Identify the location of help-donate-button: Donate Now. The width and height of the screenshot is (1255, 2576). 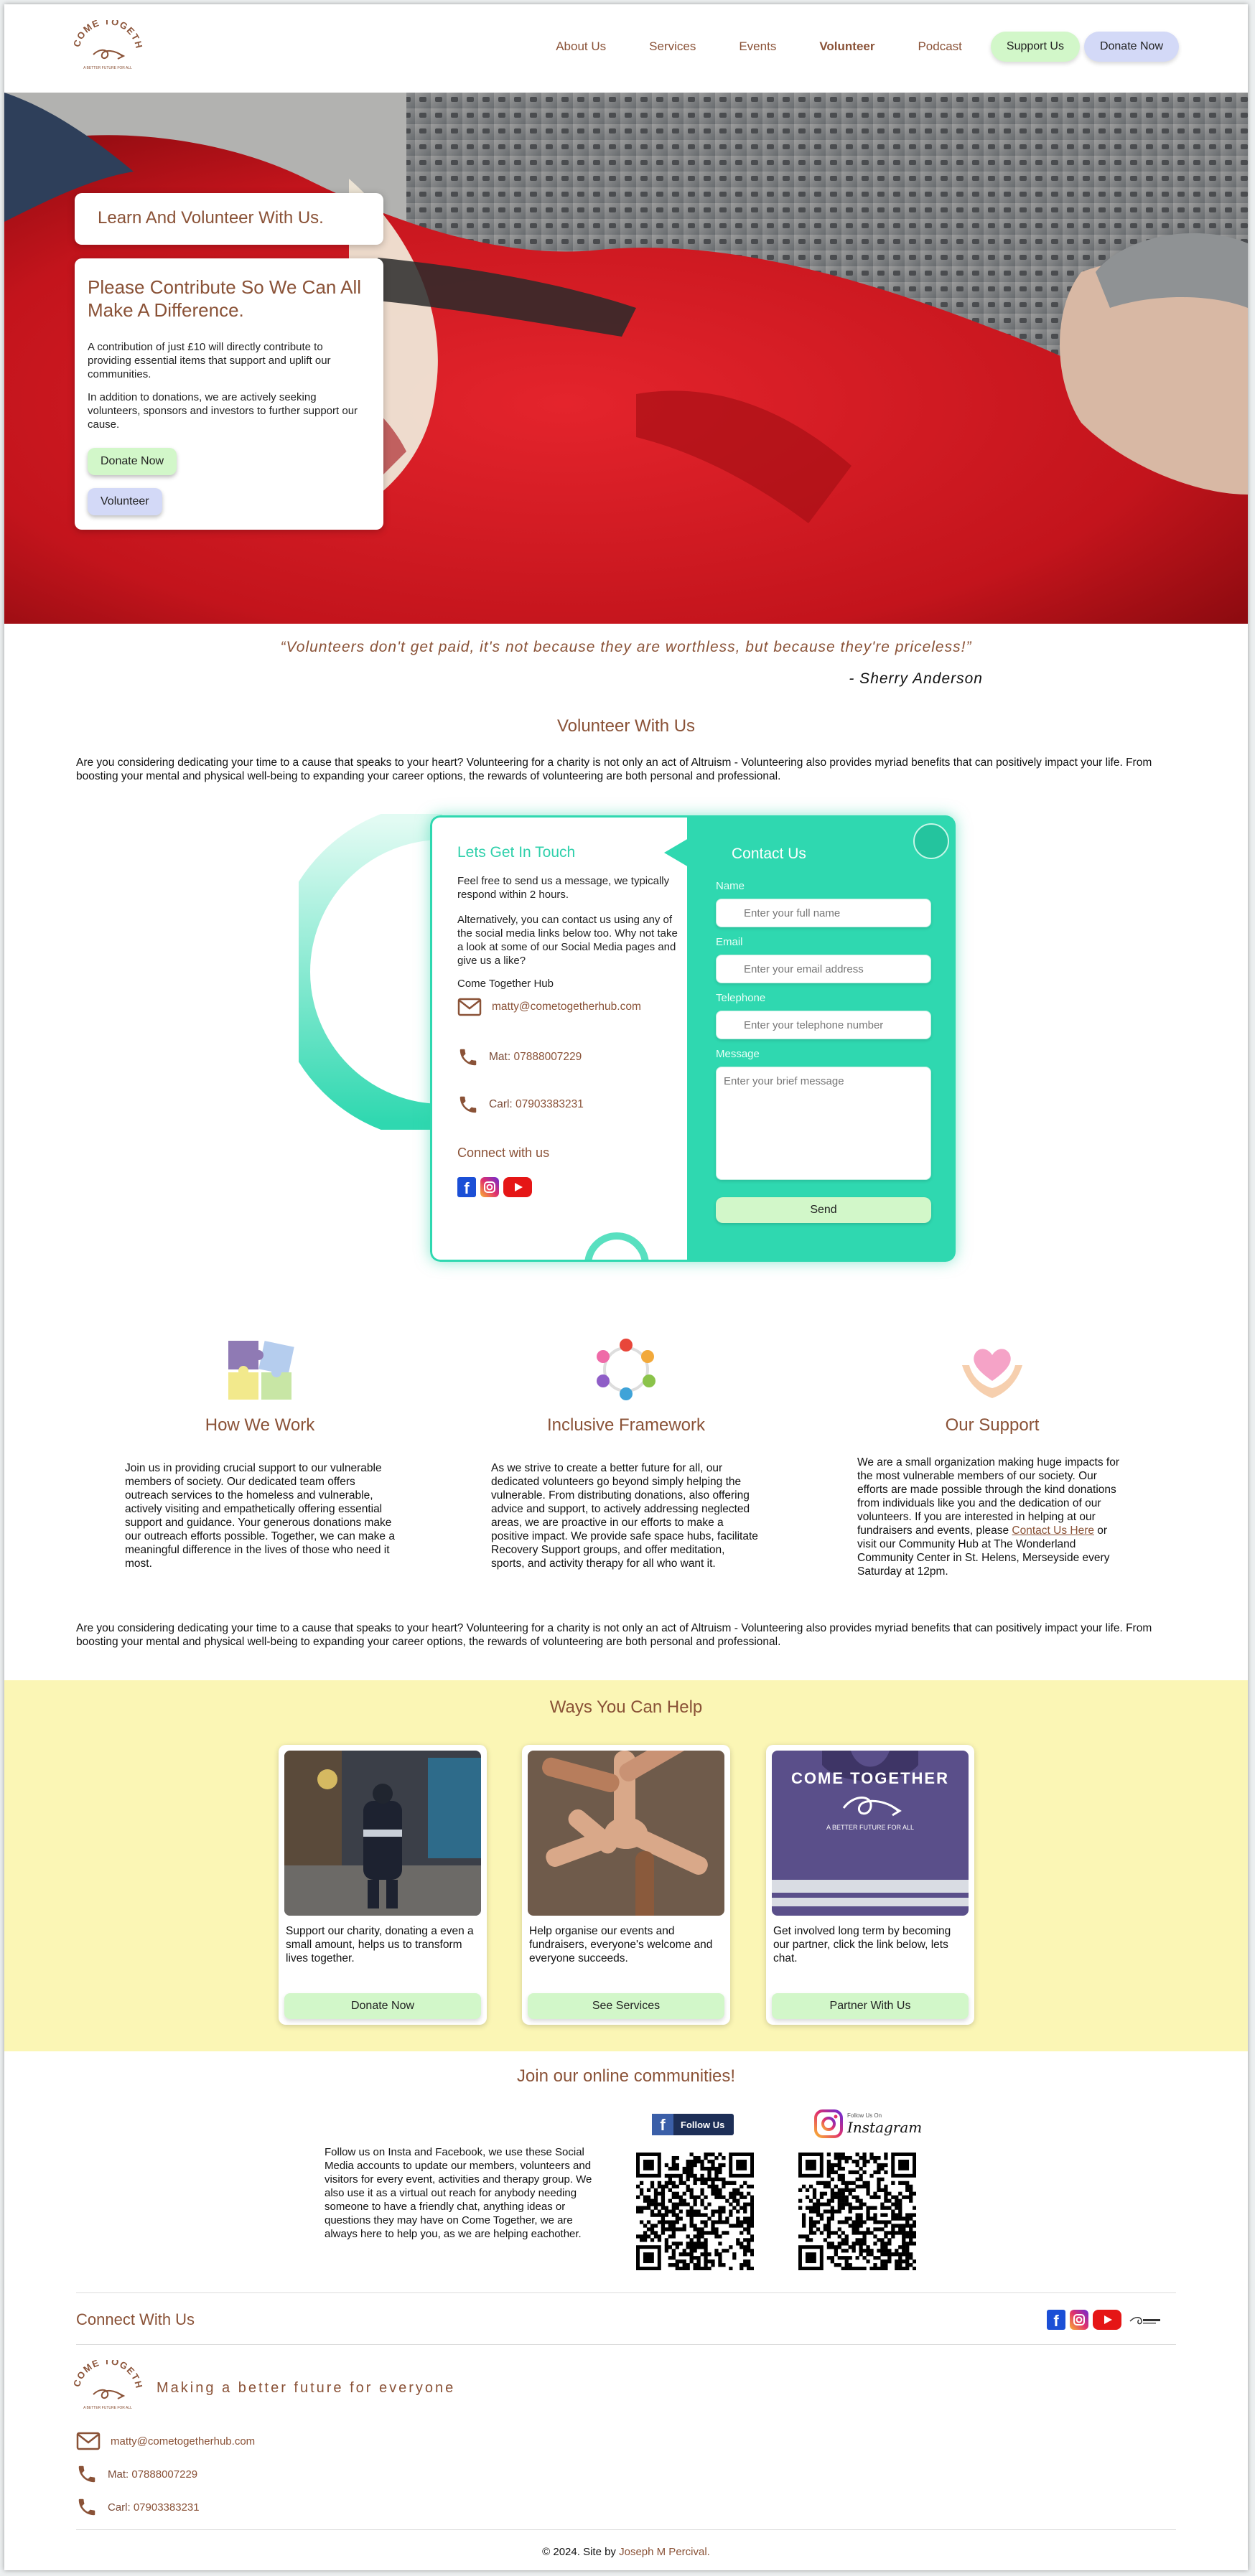
(382, 2006).